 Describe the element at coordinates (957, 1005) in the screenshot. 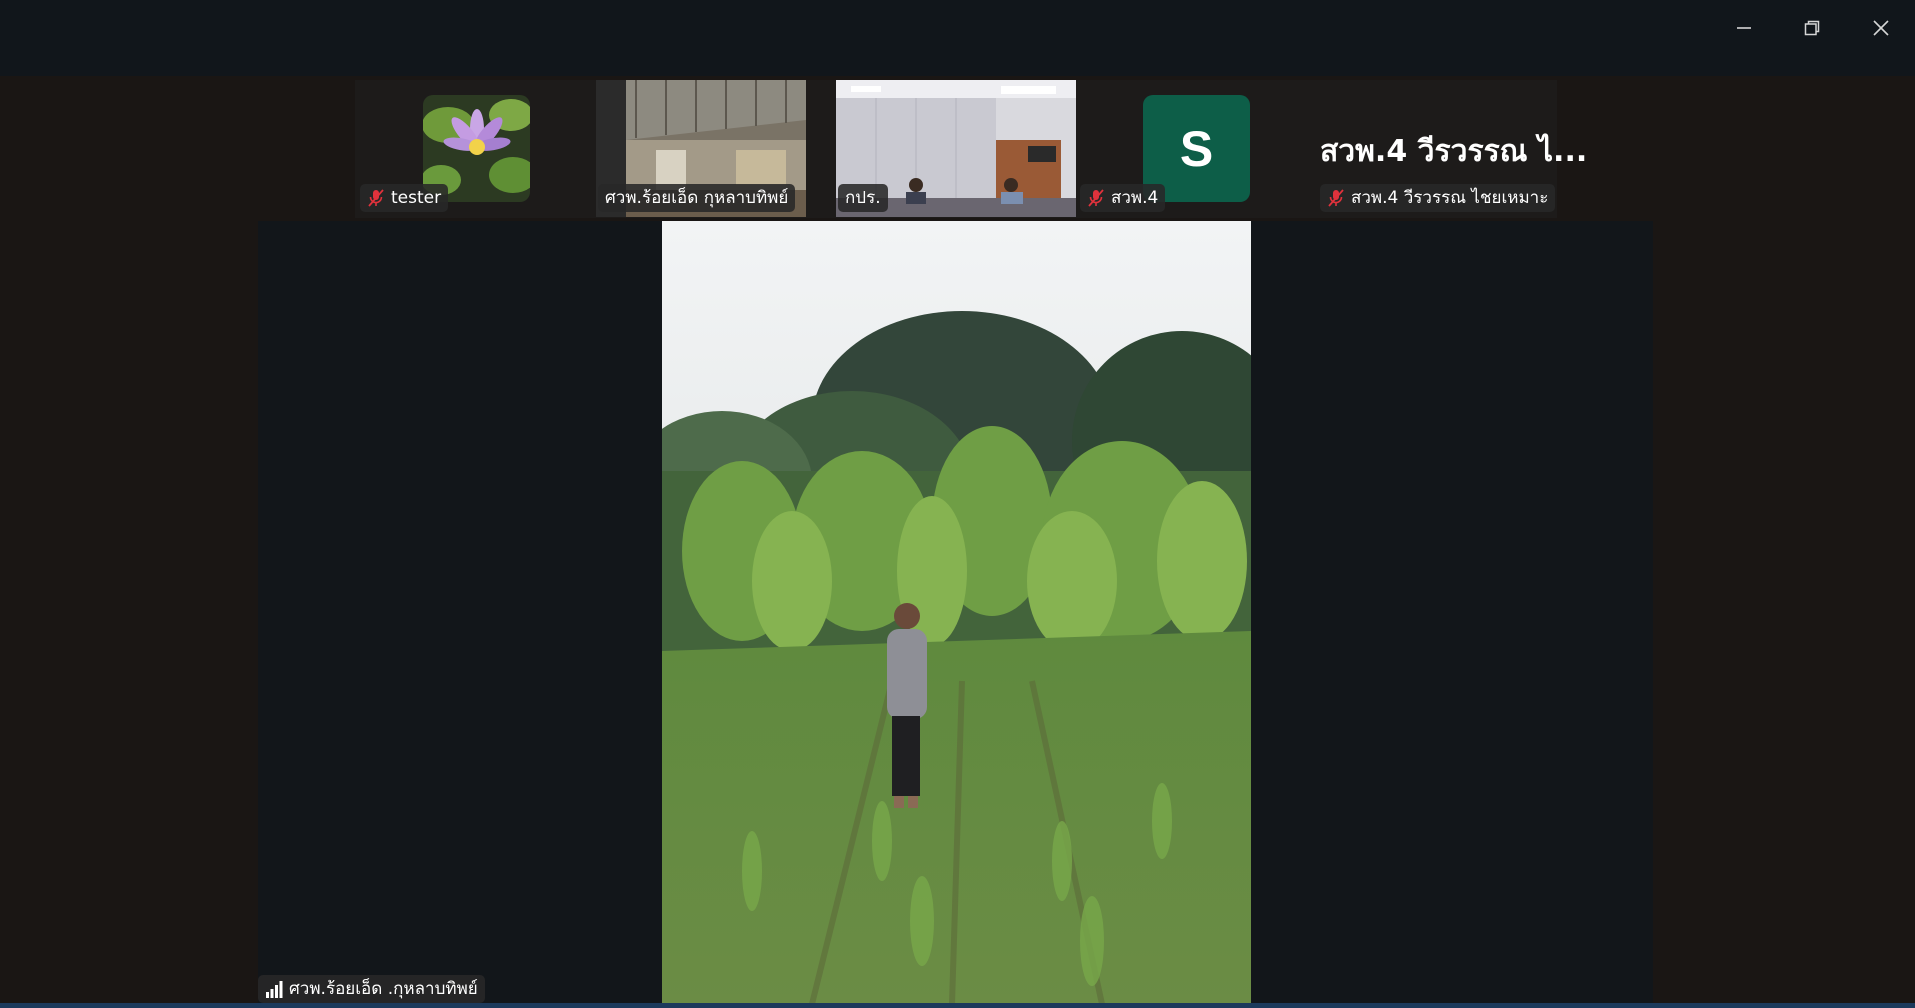

I see `bottom-edge` at that location.